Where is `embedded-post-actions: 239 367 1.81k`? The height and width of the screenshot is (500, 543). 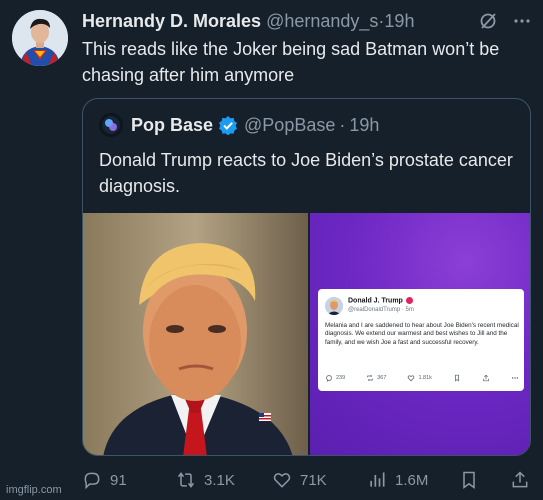
embedded-post-actions: 239 367 1.81k is located at coordinates (422, 378).